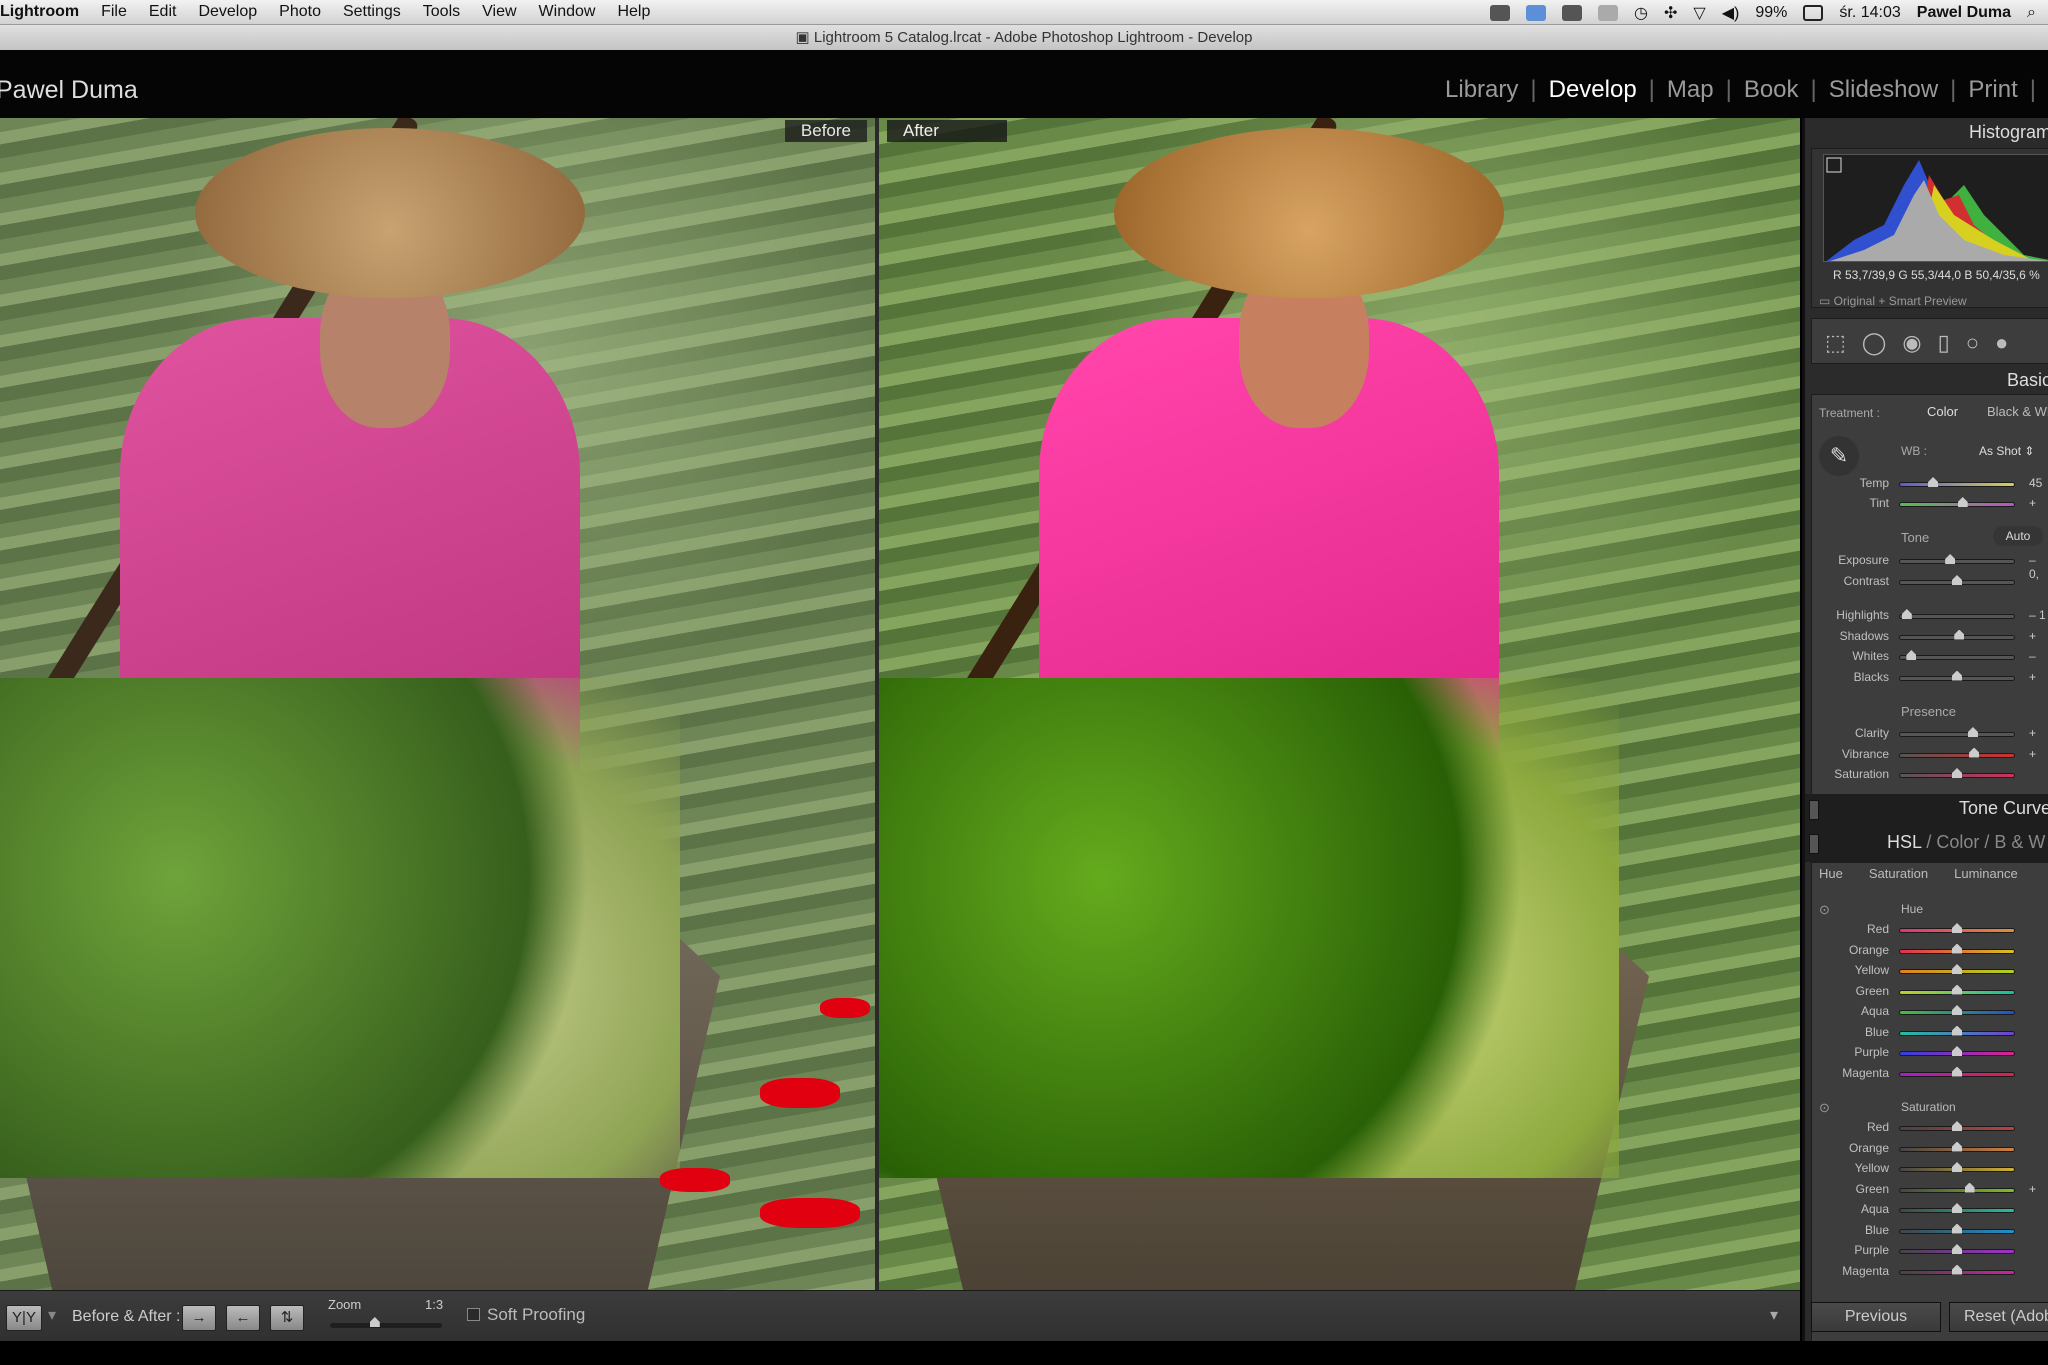 The height and width of the screenshot is (1365, 2048). Describe the element at coordinates (2019, 842) in the screenshot. I see `bw-tab: B & W` at that location.